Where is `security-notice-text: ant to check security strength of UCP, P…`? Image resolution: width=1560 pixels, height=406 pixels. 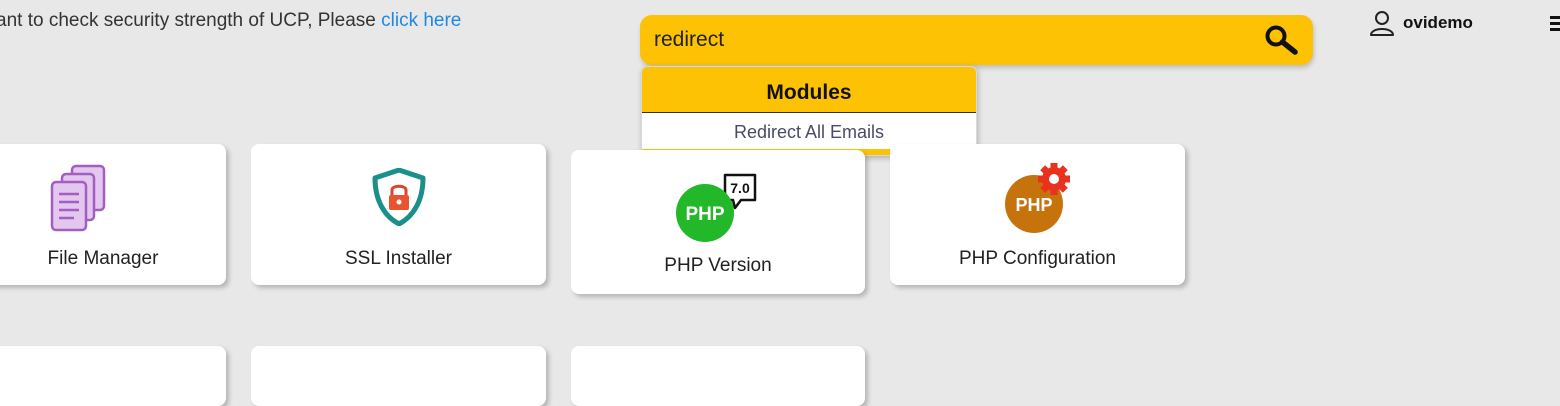 security-notice-text: ant to check security strength of UCP, P… is located at coordinates (191, 20).